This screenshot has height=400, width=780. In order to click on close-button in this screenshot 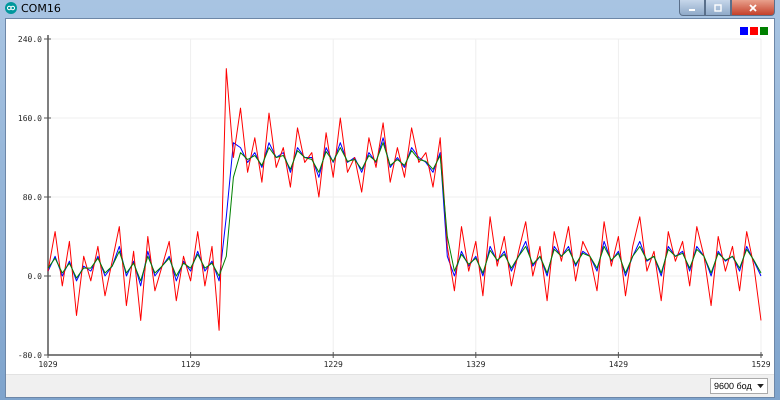, I will do `click(753, 8)`.